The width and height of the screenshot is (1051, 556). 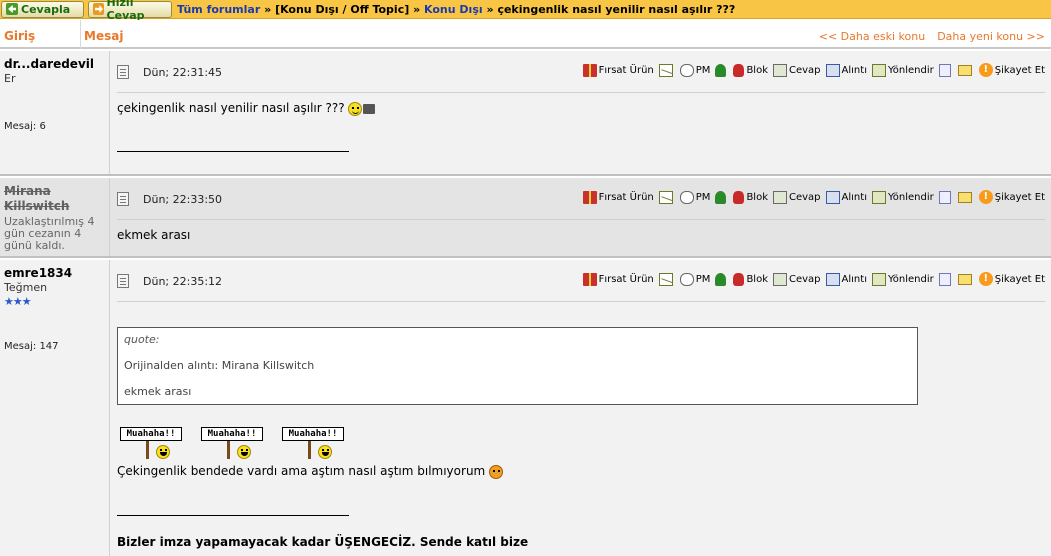 I want to click on quick-reply-icon, so click(x=98, y=9).